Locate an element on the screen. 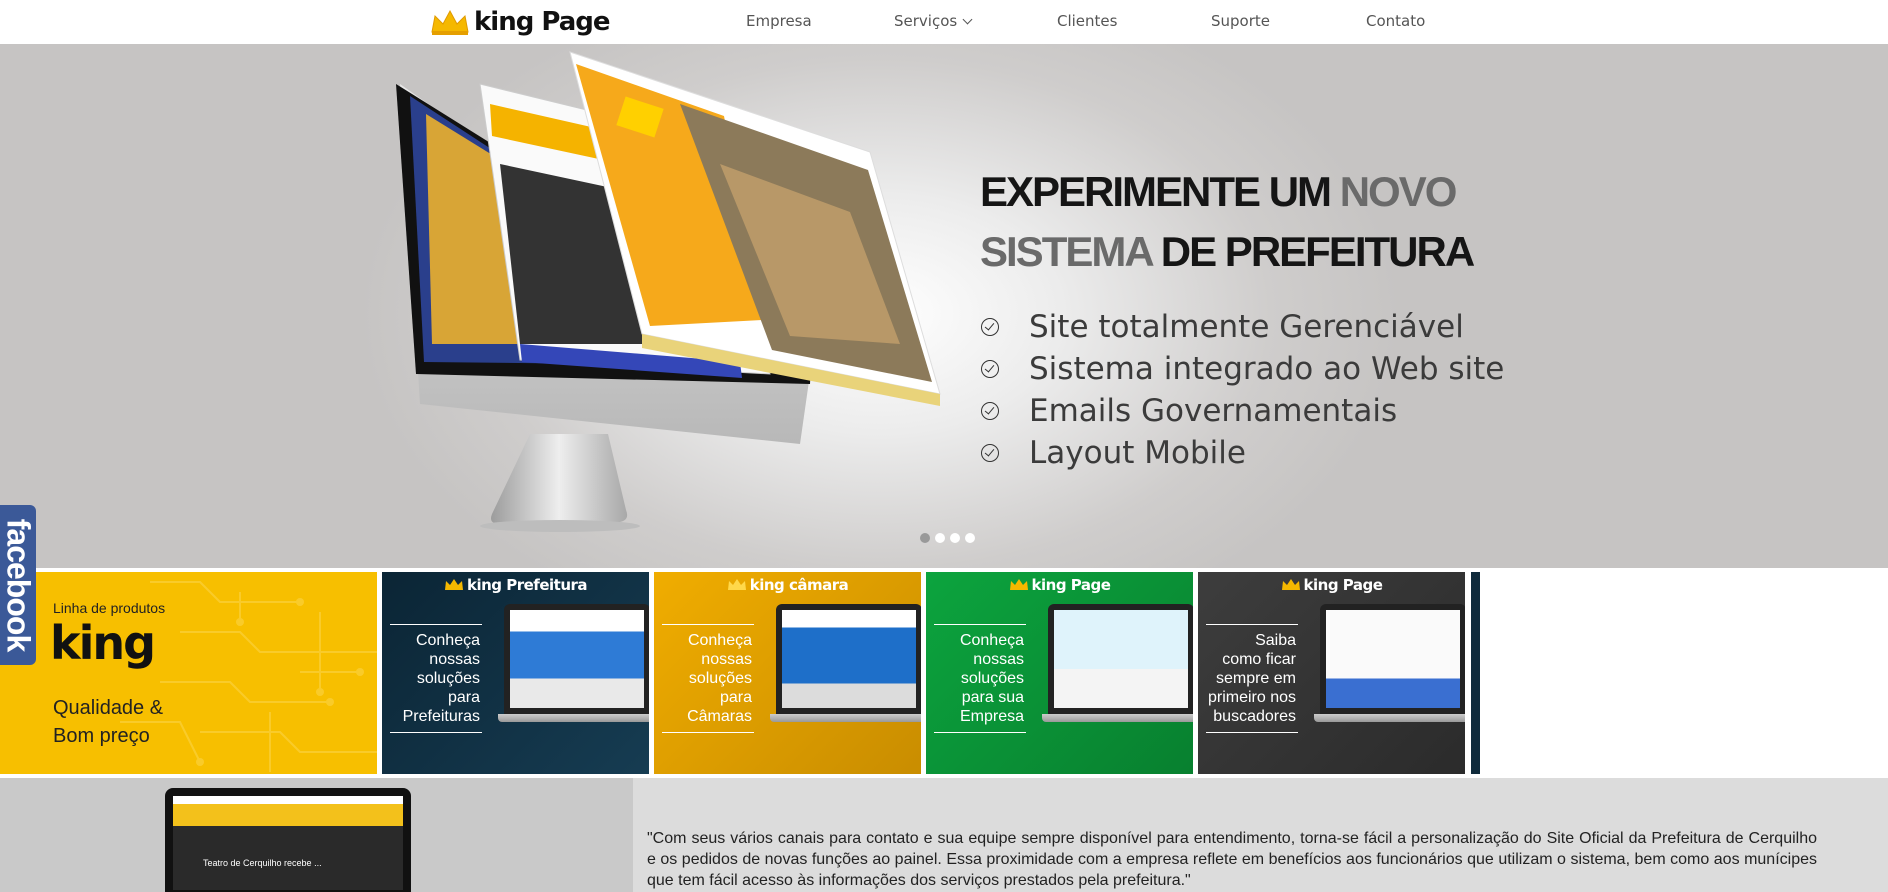  nav-label: Clientes is located at coordinates (1087, 21).